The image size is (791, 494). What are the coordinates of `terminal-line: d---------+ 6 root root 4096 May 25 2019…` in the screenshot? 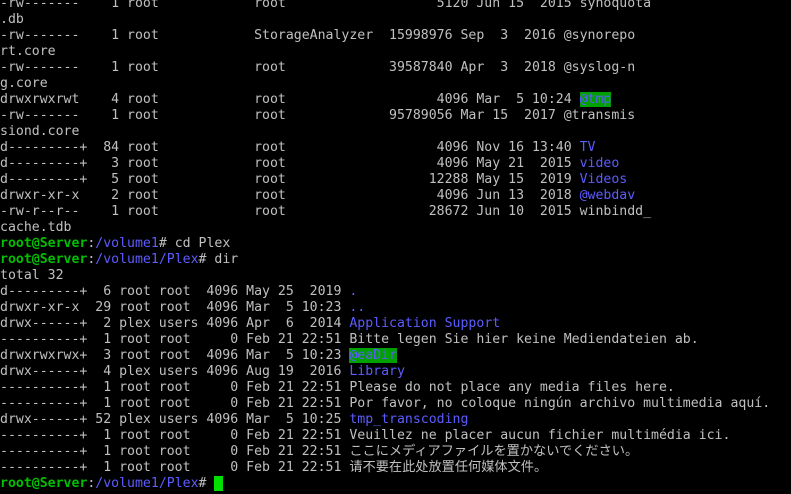 It's located at (178, 292).